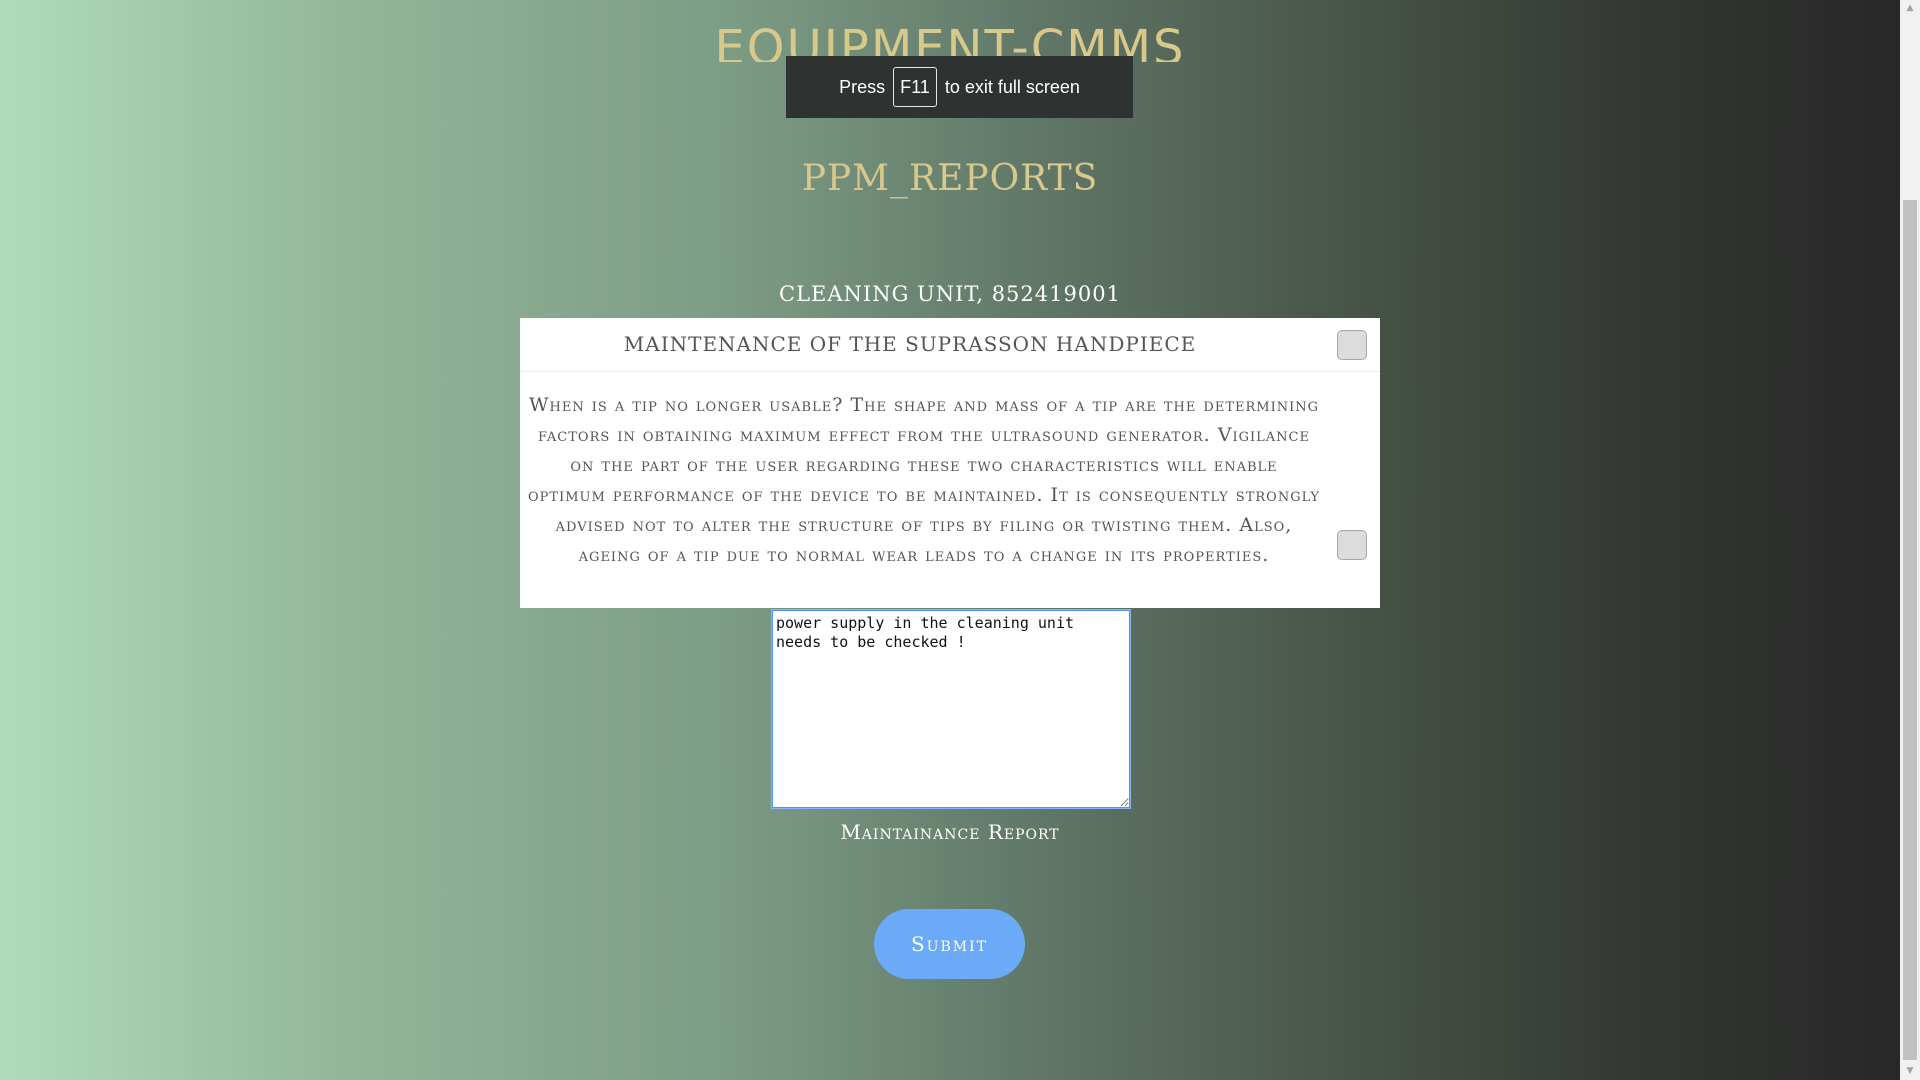  I want to click on scroll-down-icon: ▼, so click(1910, 1071).